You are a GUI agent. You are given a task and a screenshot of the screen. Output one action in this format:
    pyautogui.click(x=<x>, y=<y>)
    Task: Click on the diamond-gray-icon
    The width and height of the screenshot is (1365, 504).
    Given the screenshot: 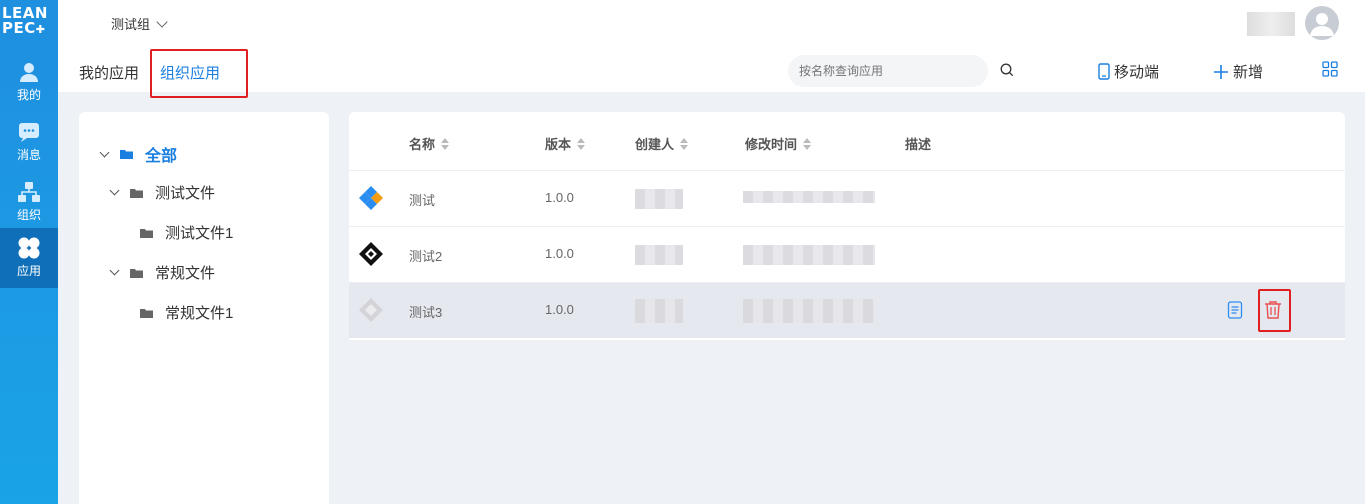 What is the action you would take?
    pyautogui.click(x=371, y=310)
    